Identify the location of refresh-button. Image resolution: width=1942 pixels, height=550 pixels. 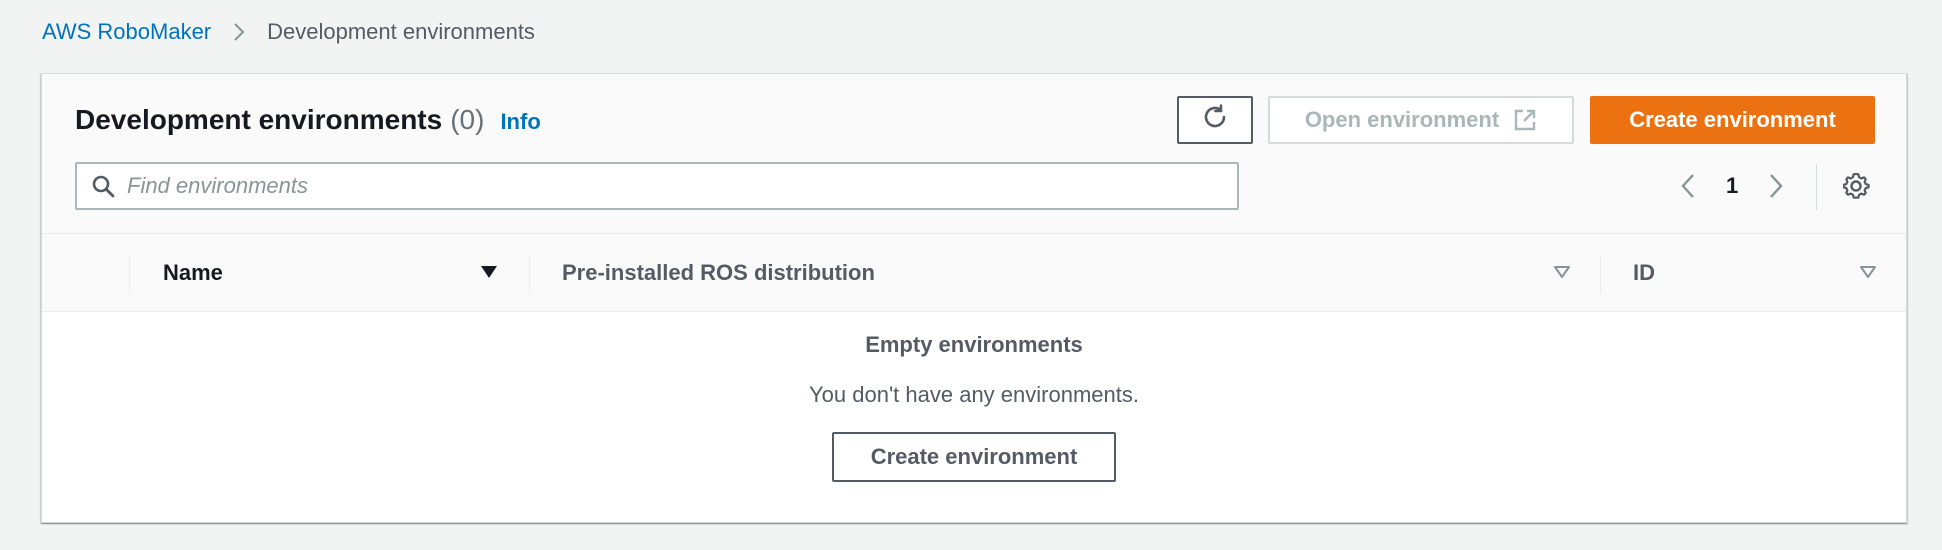
(1215, 120).